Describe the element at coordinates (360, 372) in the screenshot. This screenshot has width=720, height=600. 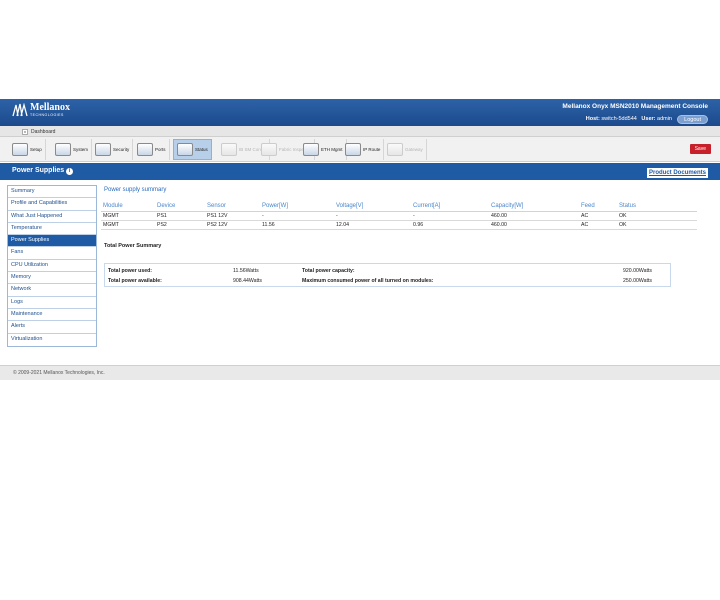
I see `footer: © 2009-2021 Mellanox Technologies, Inc.` at that location.